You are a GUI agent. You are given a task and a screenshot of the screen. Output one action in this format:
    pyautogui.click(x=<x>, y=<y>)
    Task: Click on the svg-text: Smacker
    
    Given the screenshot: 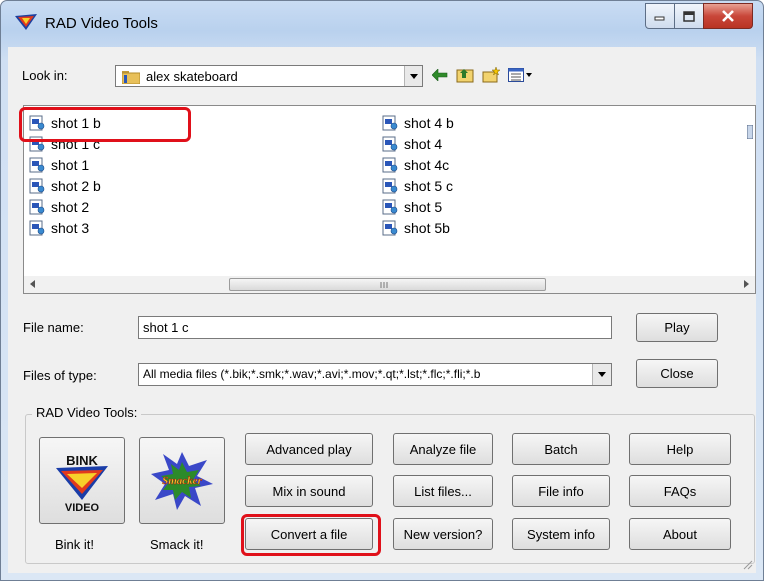 What is the action you would take?
    pyautogui.click(x=182, y=481)
    